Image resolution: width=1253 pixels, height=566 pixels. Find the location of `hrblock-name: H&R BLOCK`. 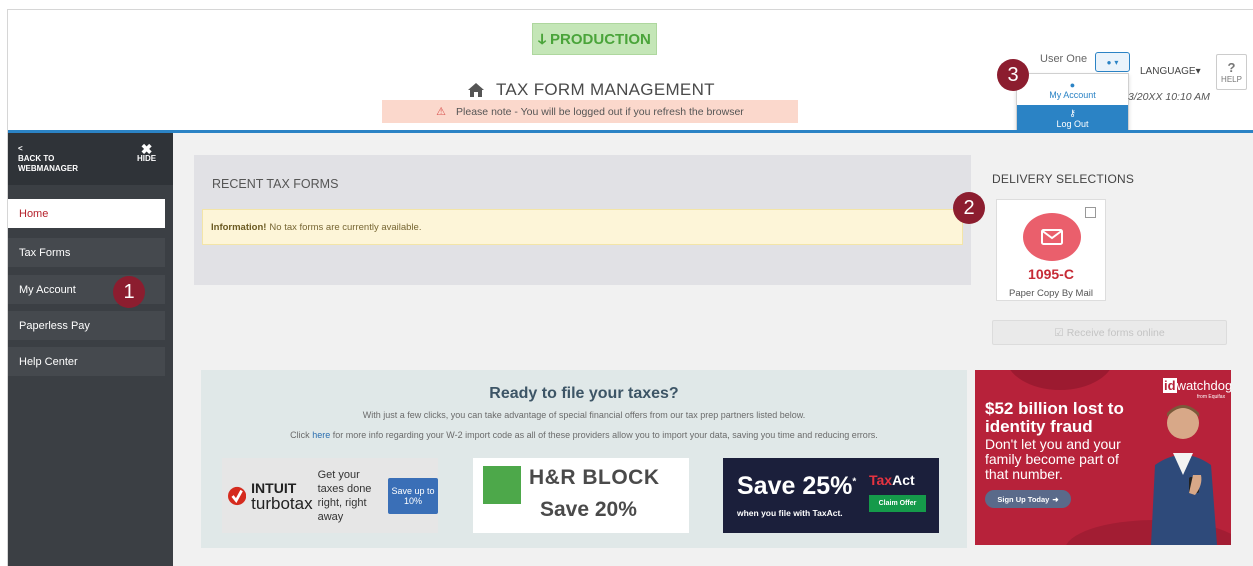

hrblock-name: H&R BLOCK is located at coordinates (594, 477).